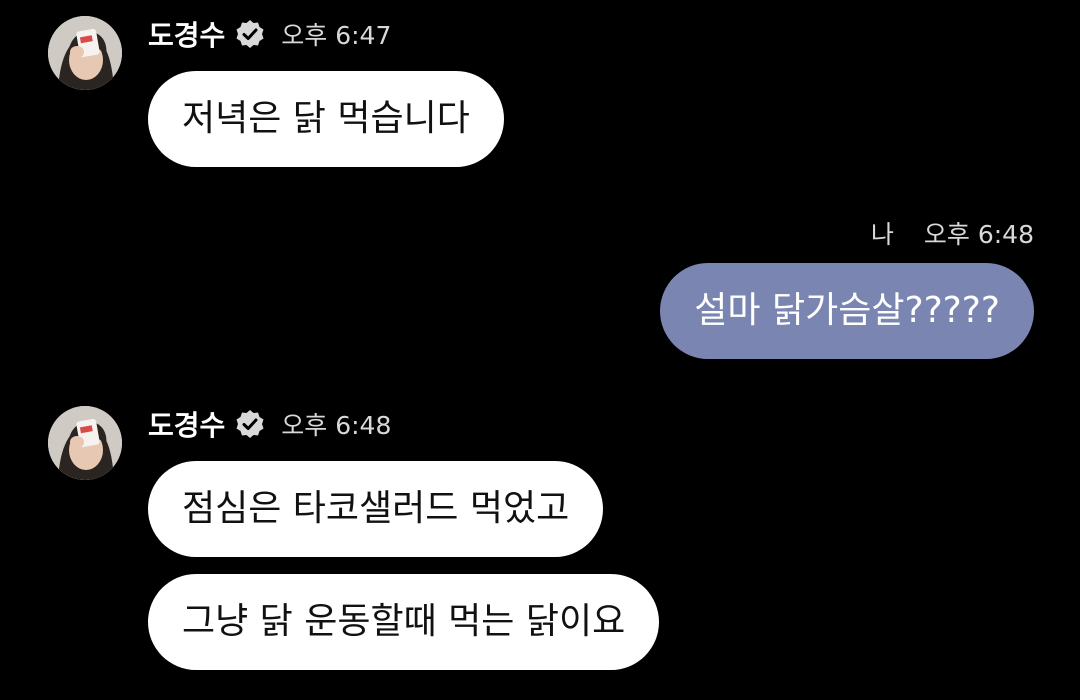  I want to click on message-time: 오후 6:47, so click(336, 35).